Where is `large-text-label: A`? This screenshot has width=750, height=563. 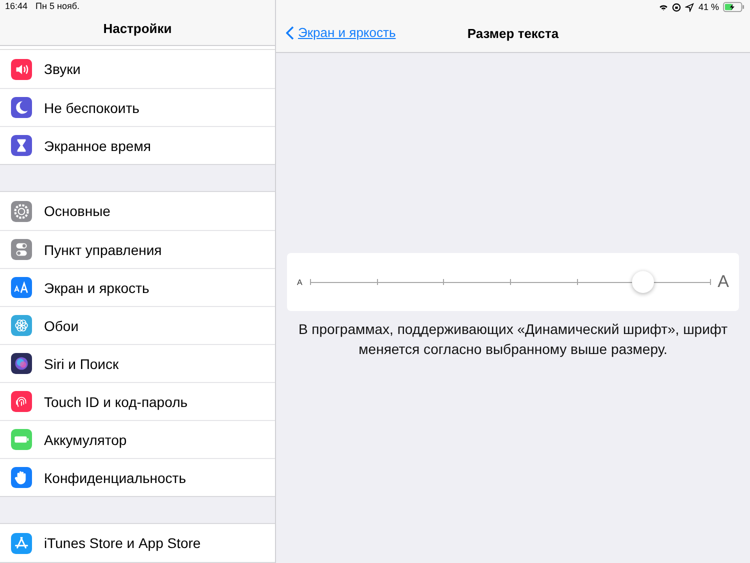
large-text-label: A is located at coordinates (723, 282).